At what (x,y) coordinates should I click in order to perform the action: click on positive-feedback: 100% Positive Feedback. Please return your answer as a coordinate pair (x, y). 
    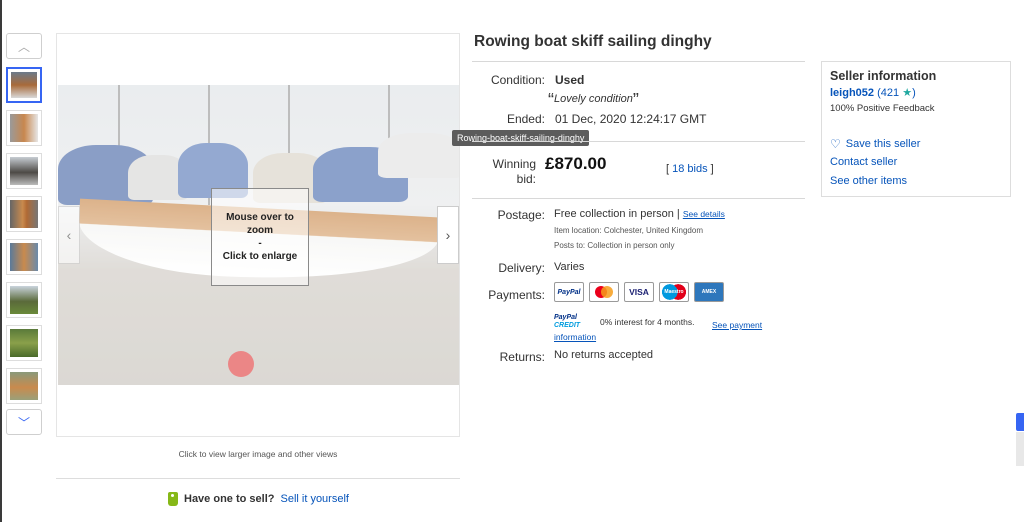
    Looking at the image, I should click on (882, 108).